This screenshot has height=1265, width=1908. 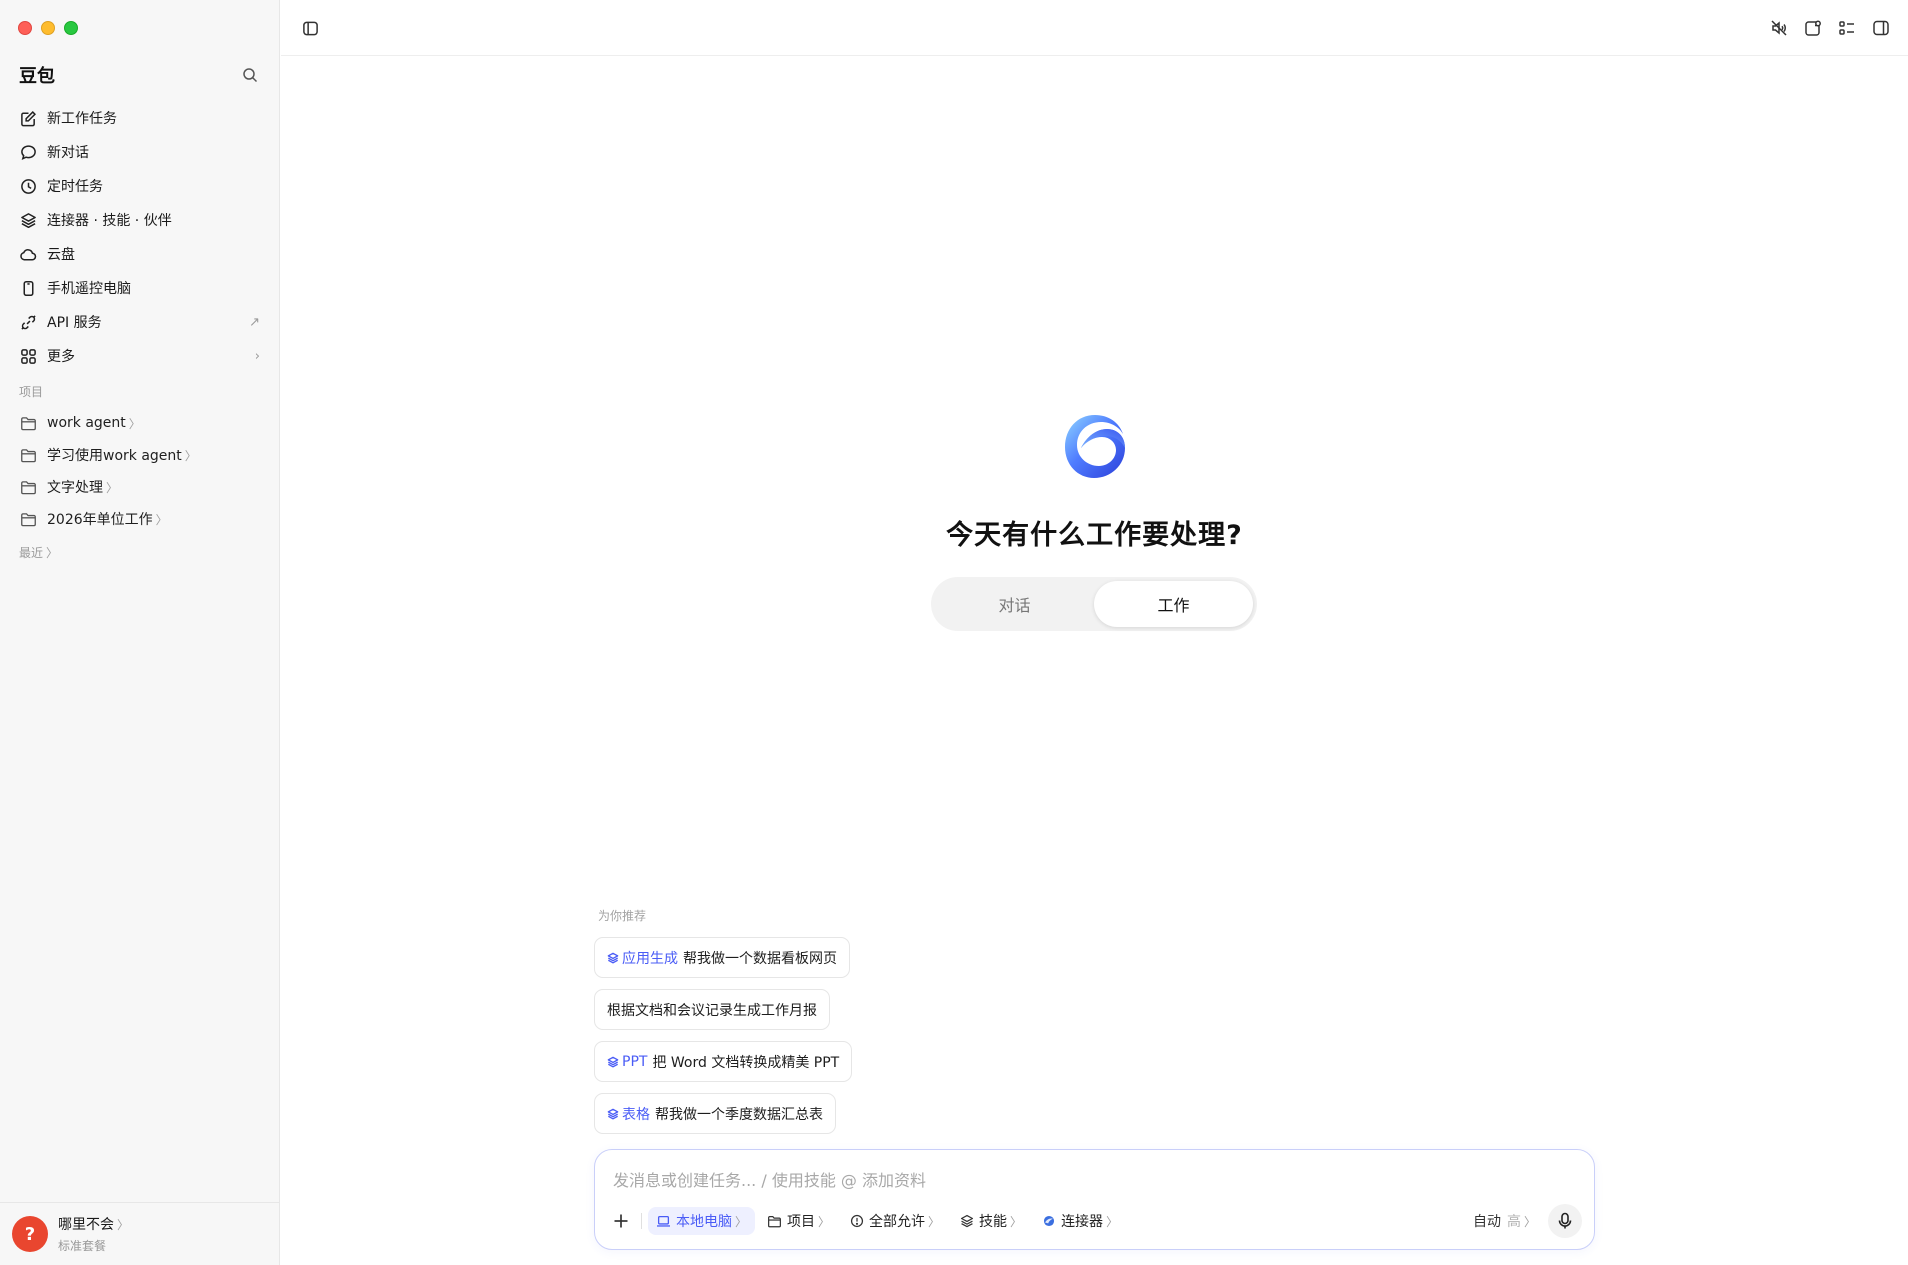 I want to click on suggestion-tag-label: PPT, so click(x=635, y=1061).